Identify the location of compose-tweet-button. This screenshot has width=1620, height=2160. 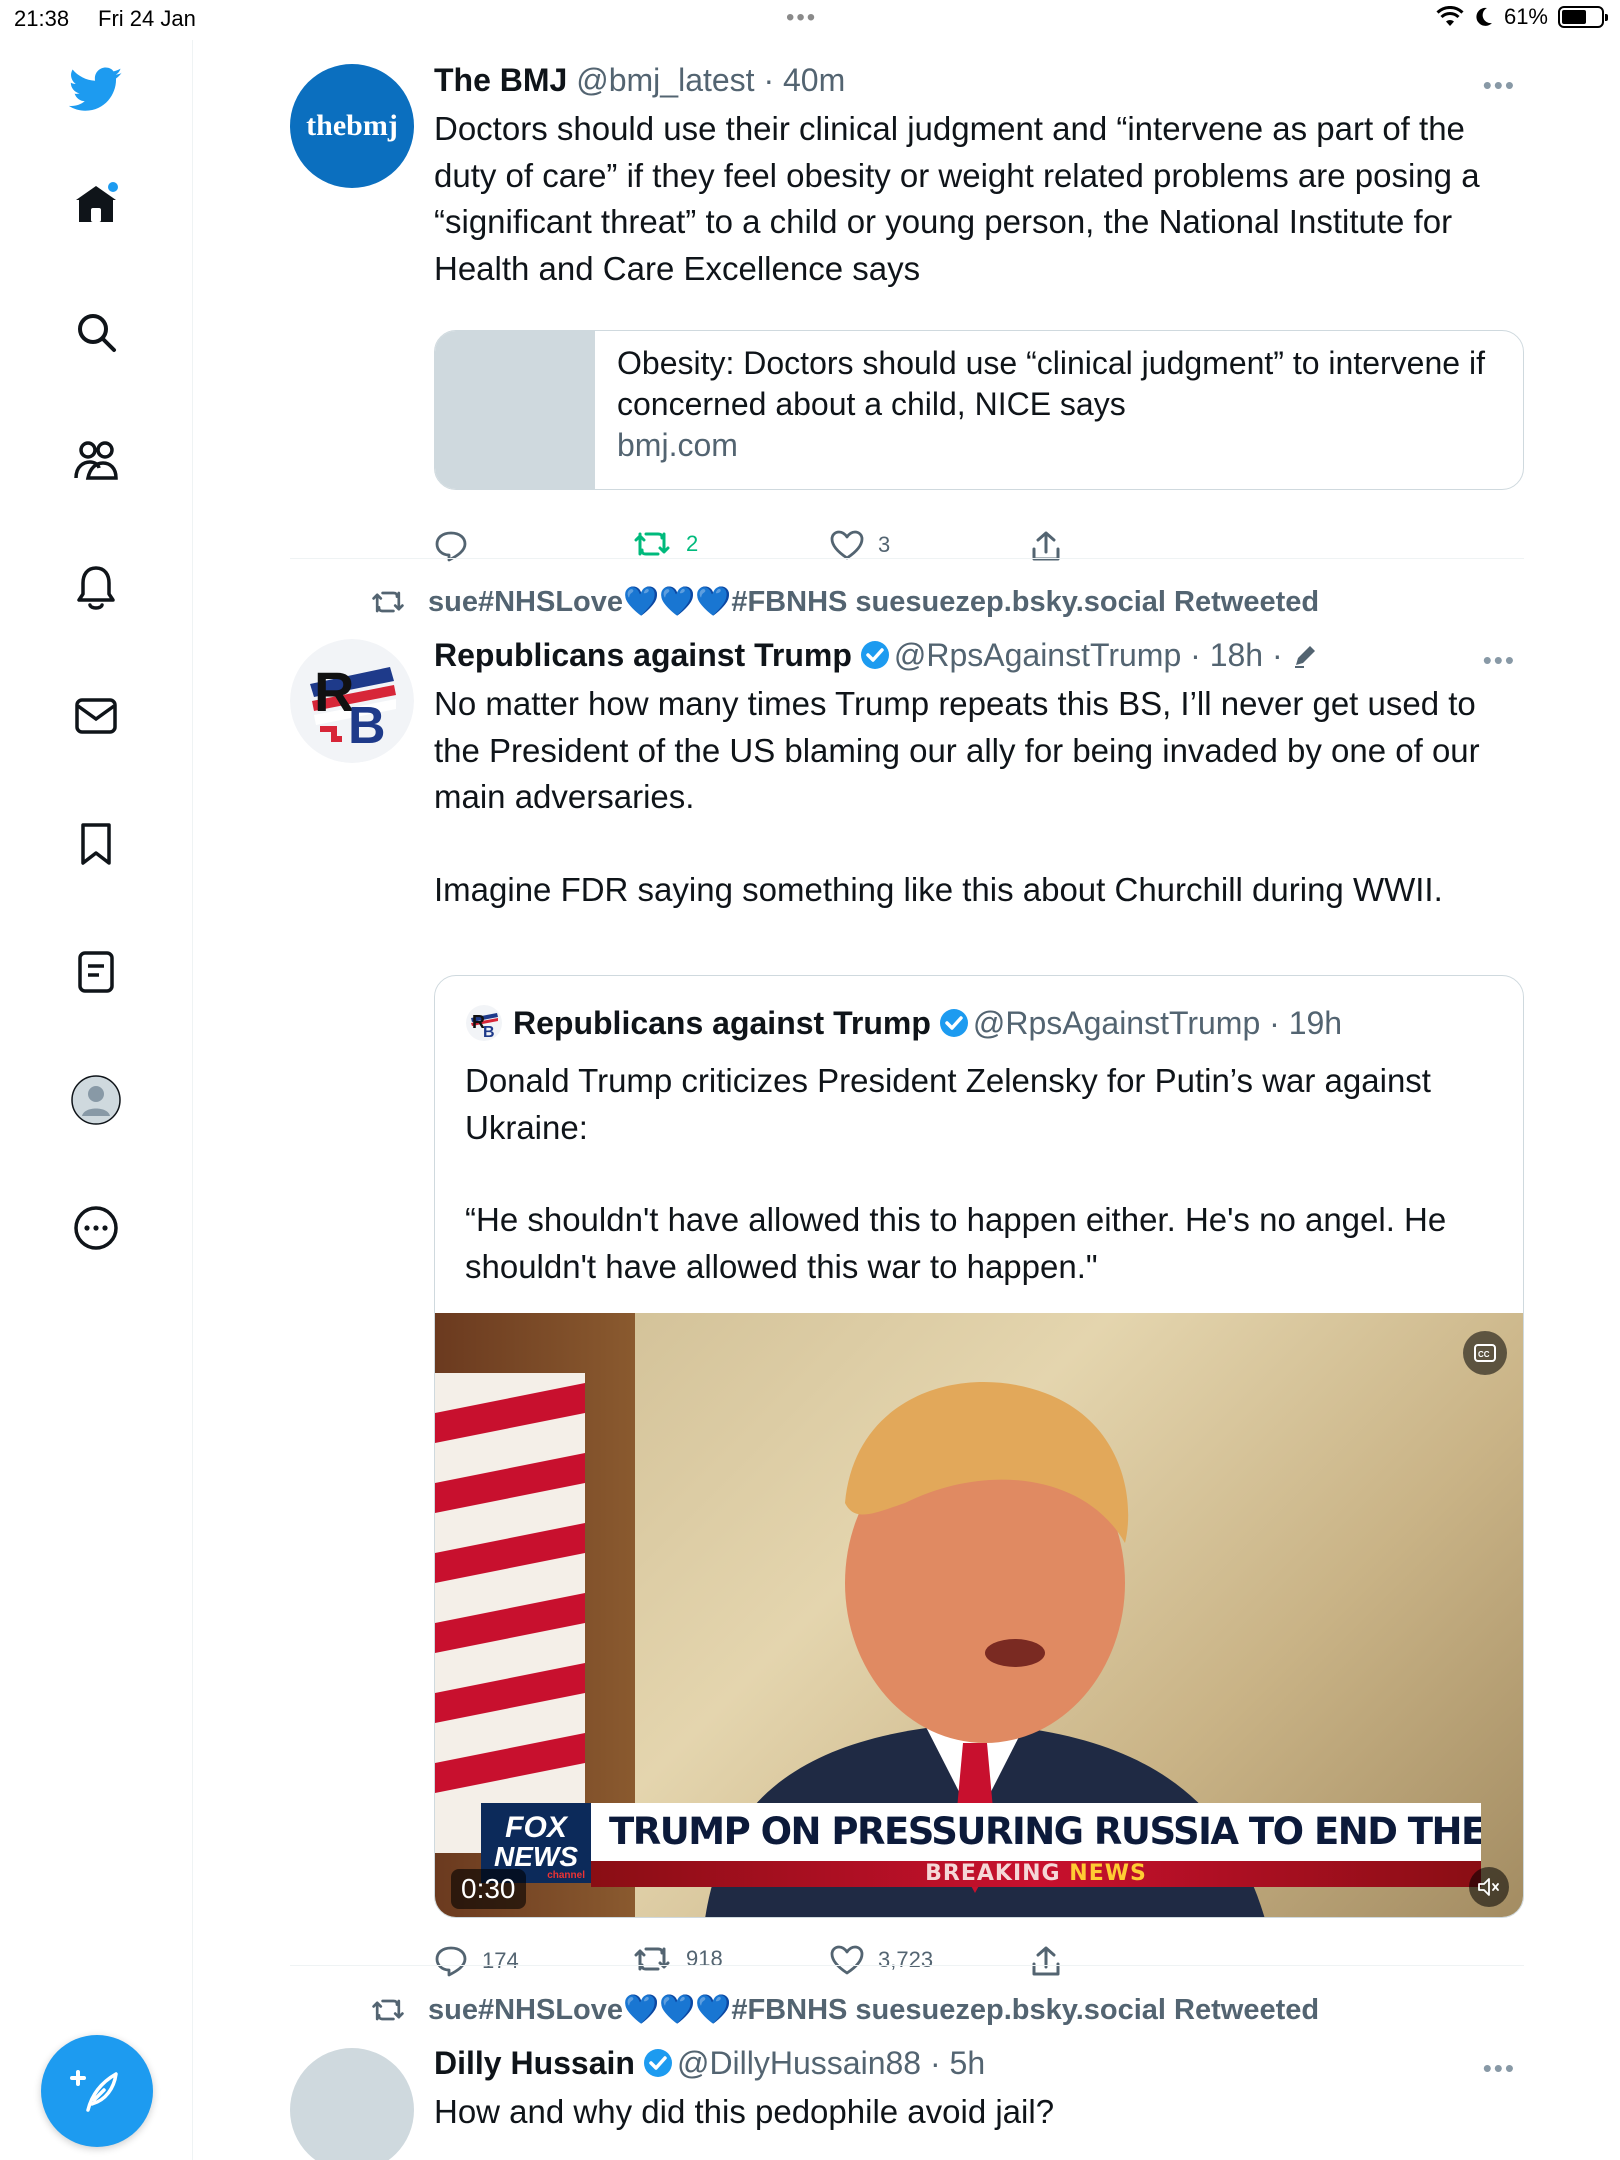
(97, 2091).